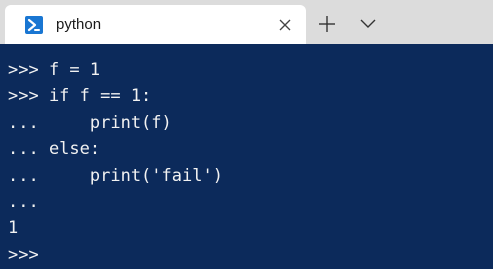 The image size is (493, 269). What do you see at coordinates (155, 24) in the screenshot?
I see `tab-python: python` at bounding box center [155, 24].